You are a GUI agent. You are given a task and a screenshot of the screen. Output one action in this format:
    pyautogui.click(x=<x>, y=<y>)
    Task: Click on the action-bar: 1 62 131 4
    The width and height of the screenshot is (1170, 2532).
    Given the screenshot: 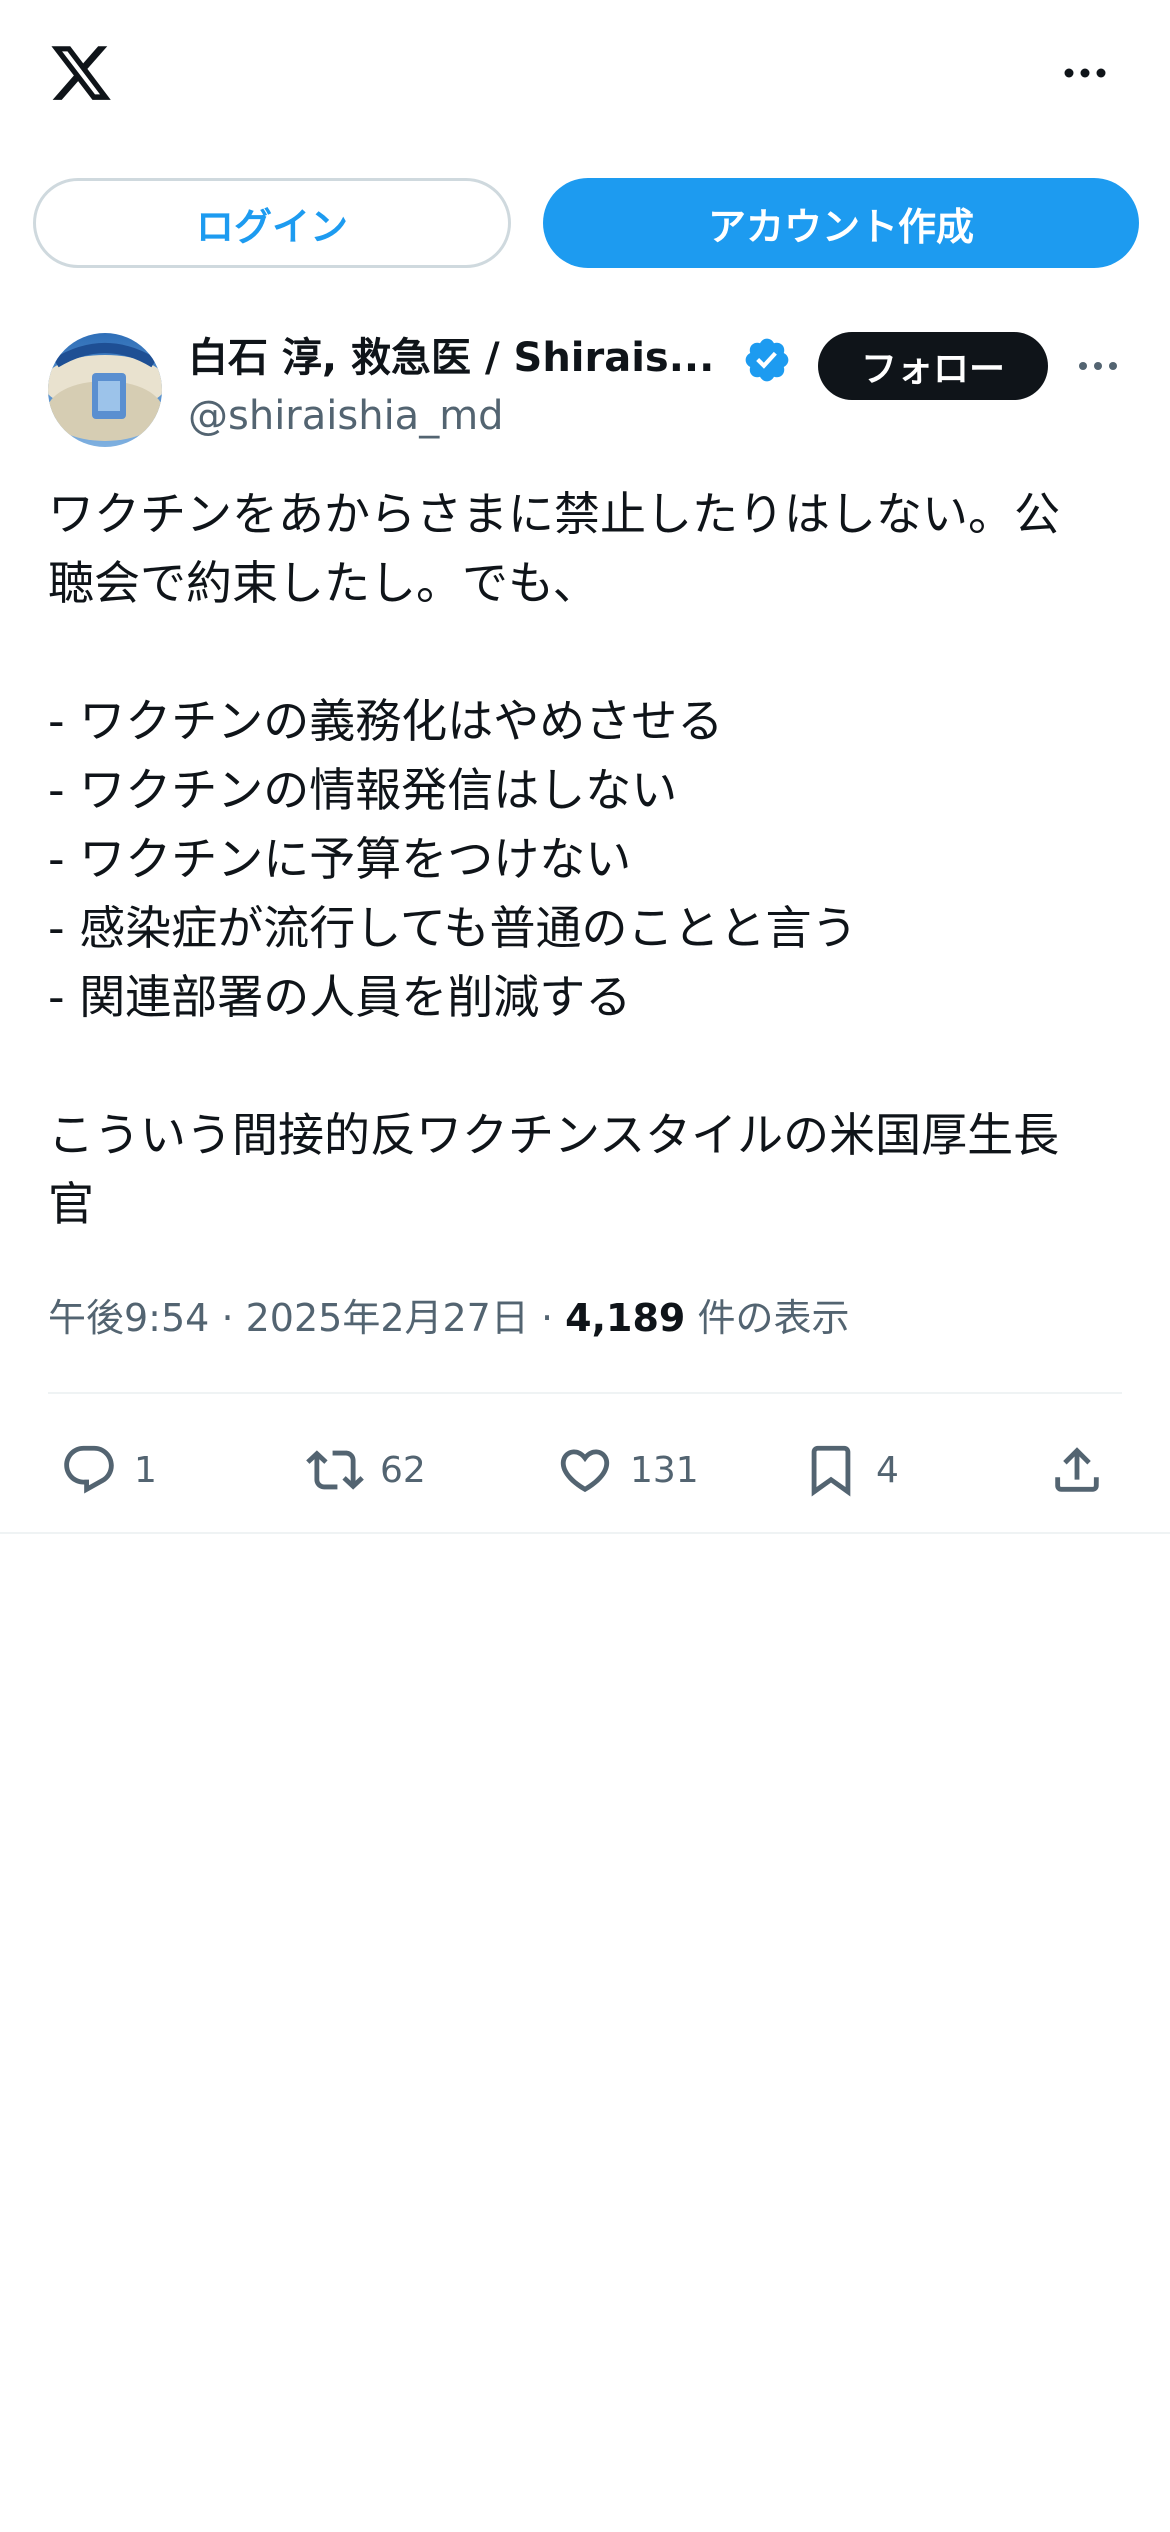 What is the action you would take?
    pyautogui.click(x=585, y=1480)
    